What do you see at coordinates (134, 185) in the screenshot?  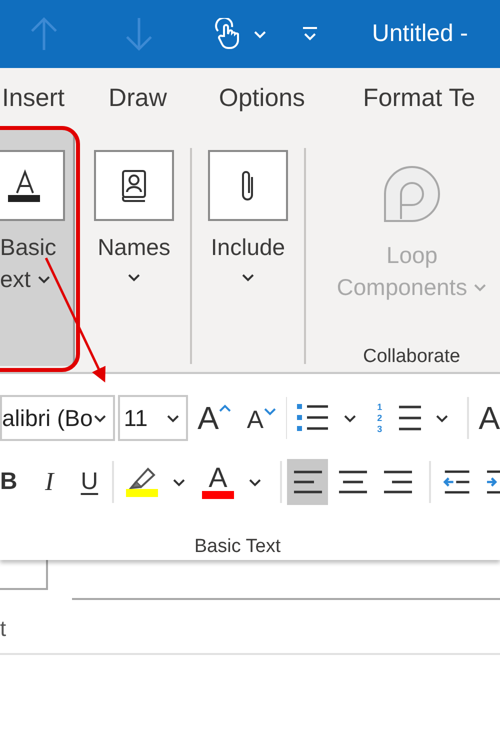 I see `address-book-icon` at bounding box center [134, 185].